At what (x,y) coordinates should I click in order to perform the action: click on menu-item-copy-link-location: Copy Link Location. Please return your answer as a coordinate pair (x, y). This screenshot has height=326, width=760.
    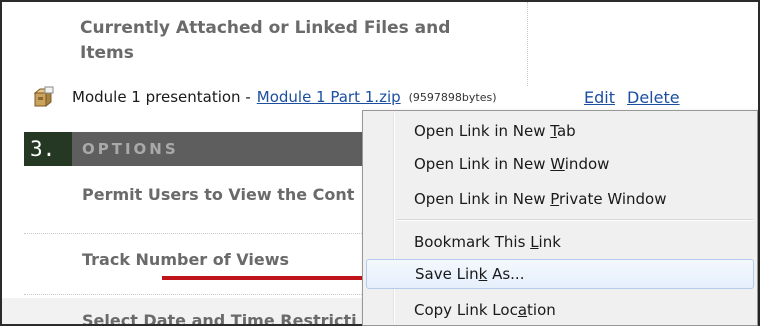
    Looking at the image, I should click on (560, 310).